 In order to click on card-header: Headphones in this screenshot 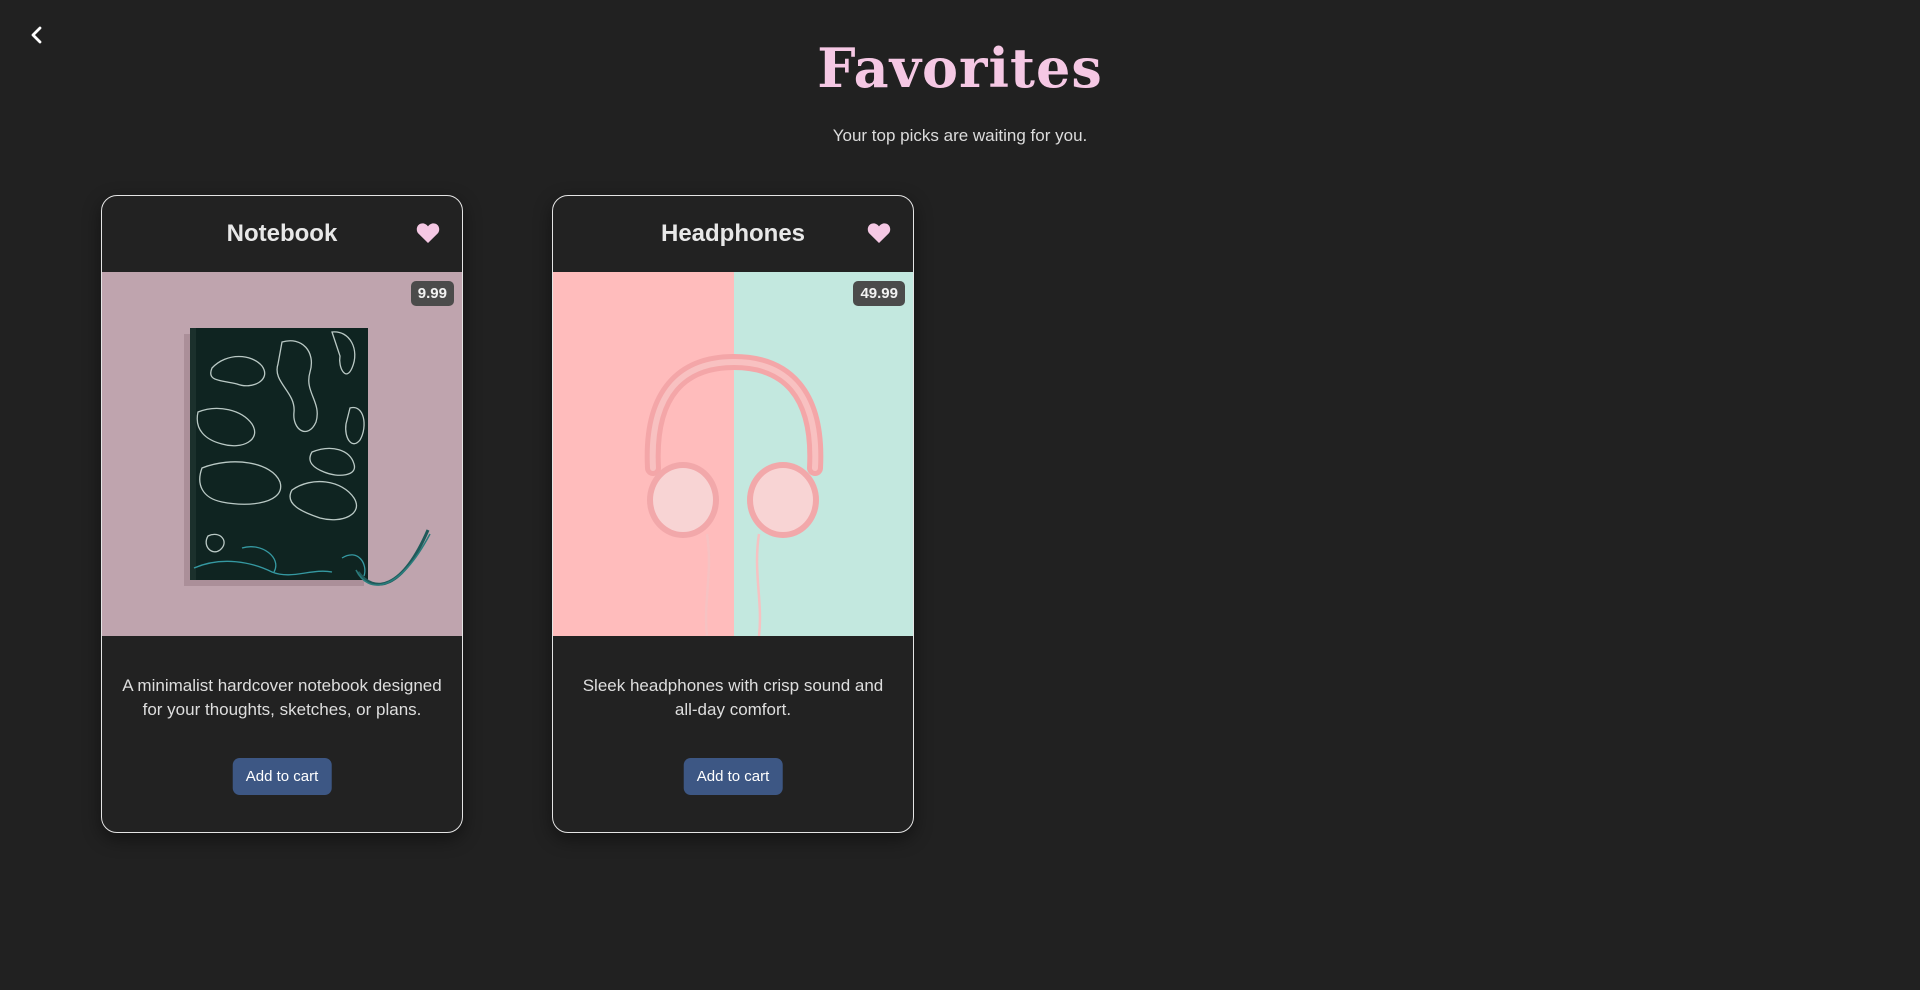, I will do `click(733, 234)`.